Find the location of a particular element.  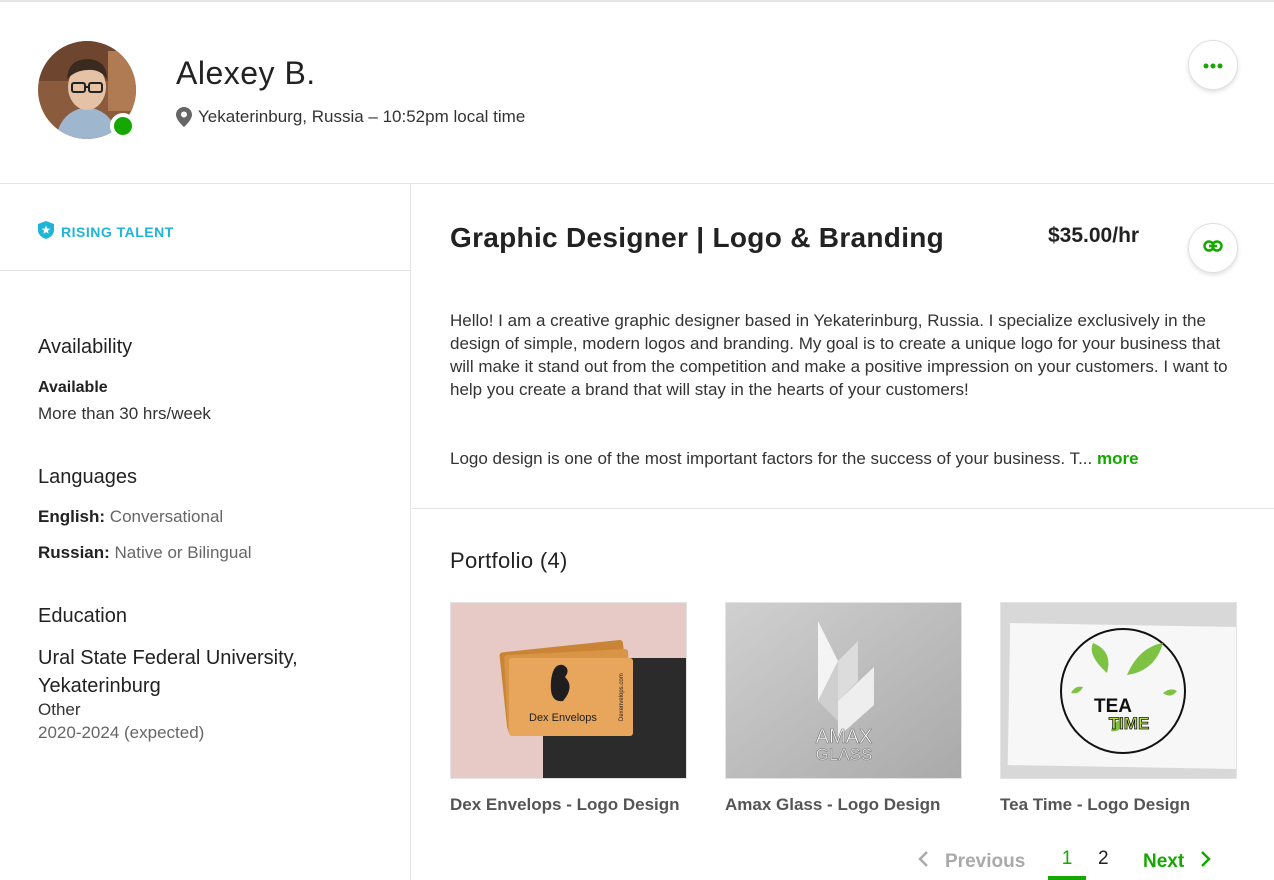

rising-talent-badge: RISING TALENT is located at coordinates (106, 231).